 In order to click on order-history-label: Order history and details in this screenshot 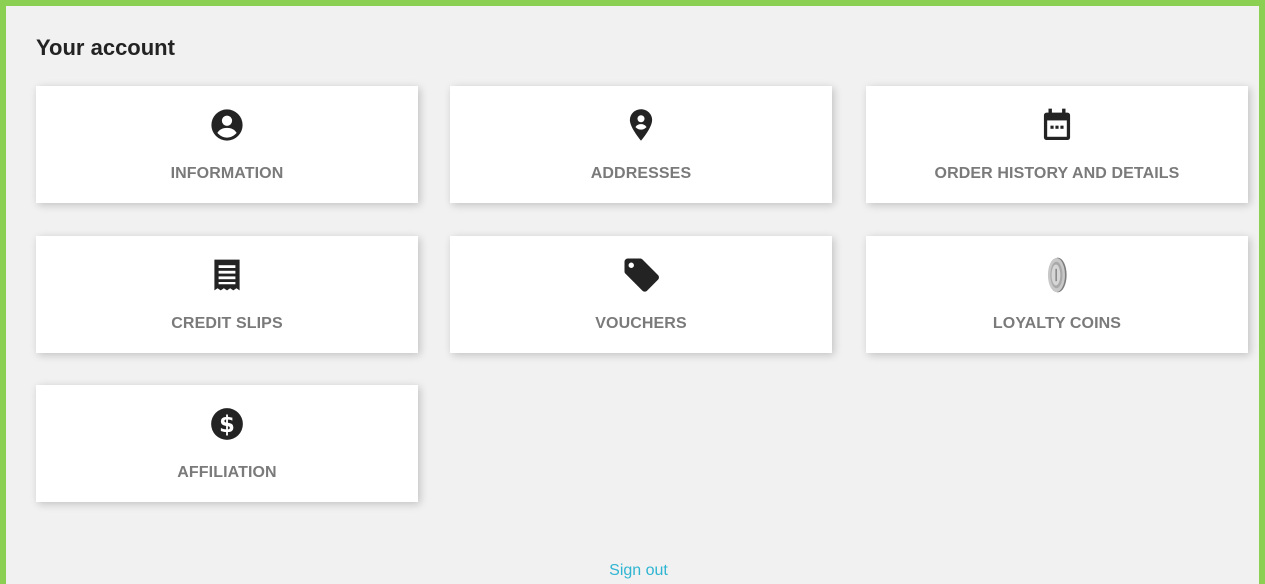, I will do `click(1057, 173)`.